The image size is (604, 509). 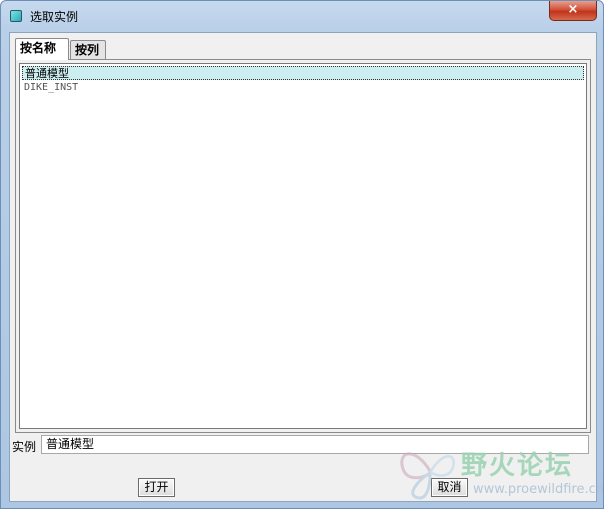 What do you see at coordinates (303, 88) in the screenshot?
I see `list-item: DIKE_INST` at bounding box center [303, 88].